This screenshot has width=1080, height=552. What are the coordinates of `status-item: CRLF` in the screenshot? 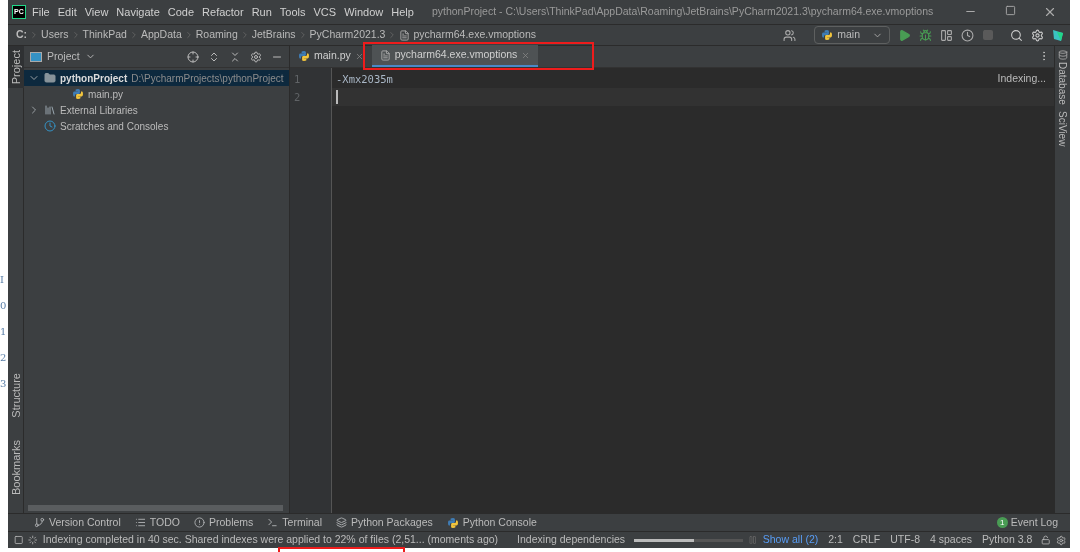 It's located at (866, 540).